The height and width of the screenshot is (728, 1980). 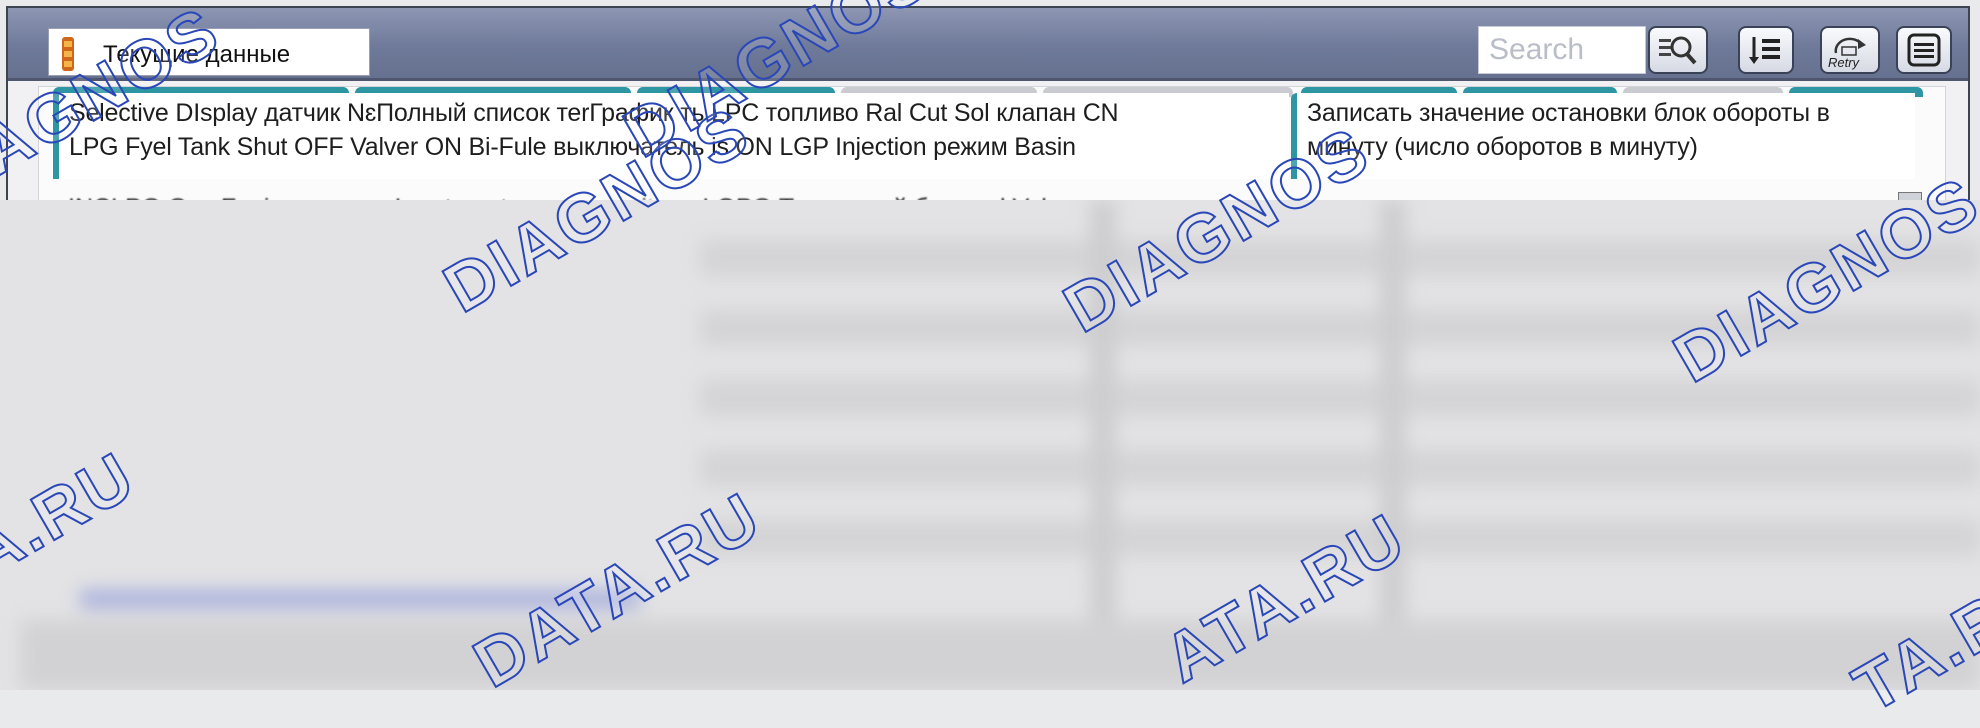 I want to click on search-input, so click(x=1562, y=50).